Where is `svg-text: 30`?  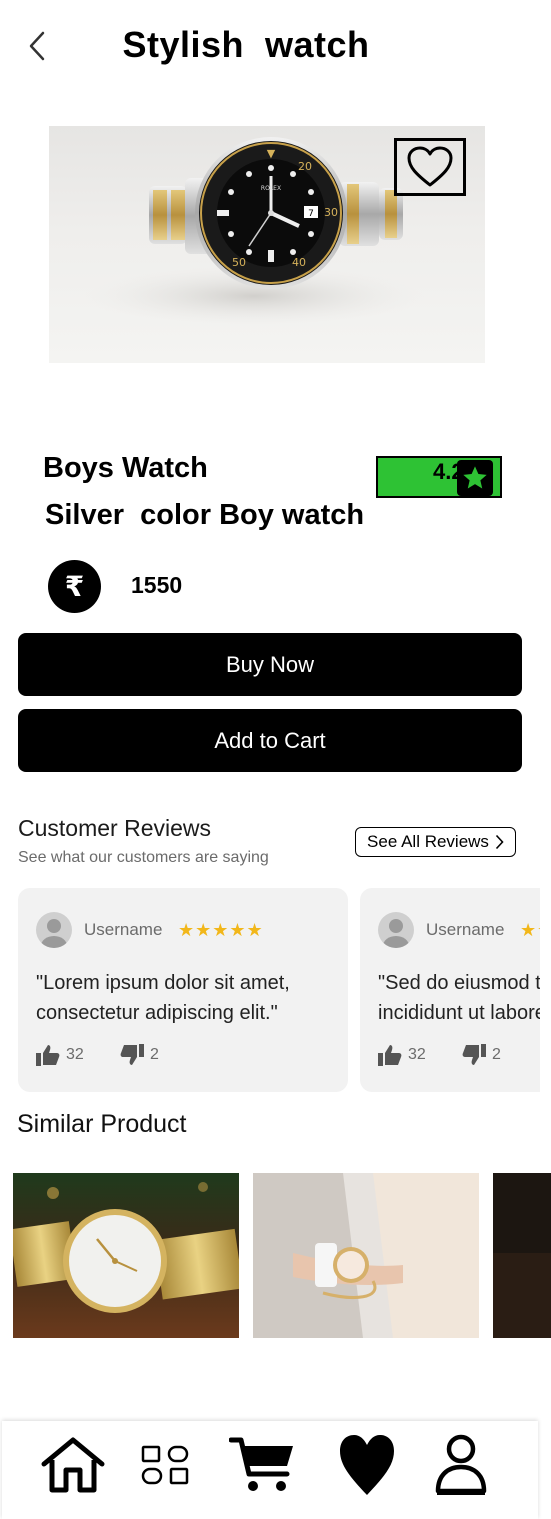
svg-text: 30 is located at coordinates (331, 212).